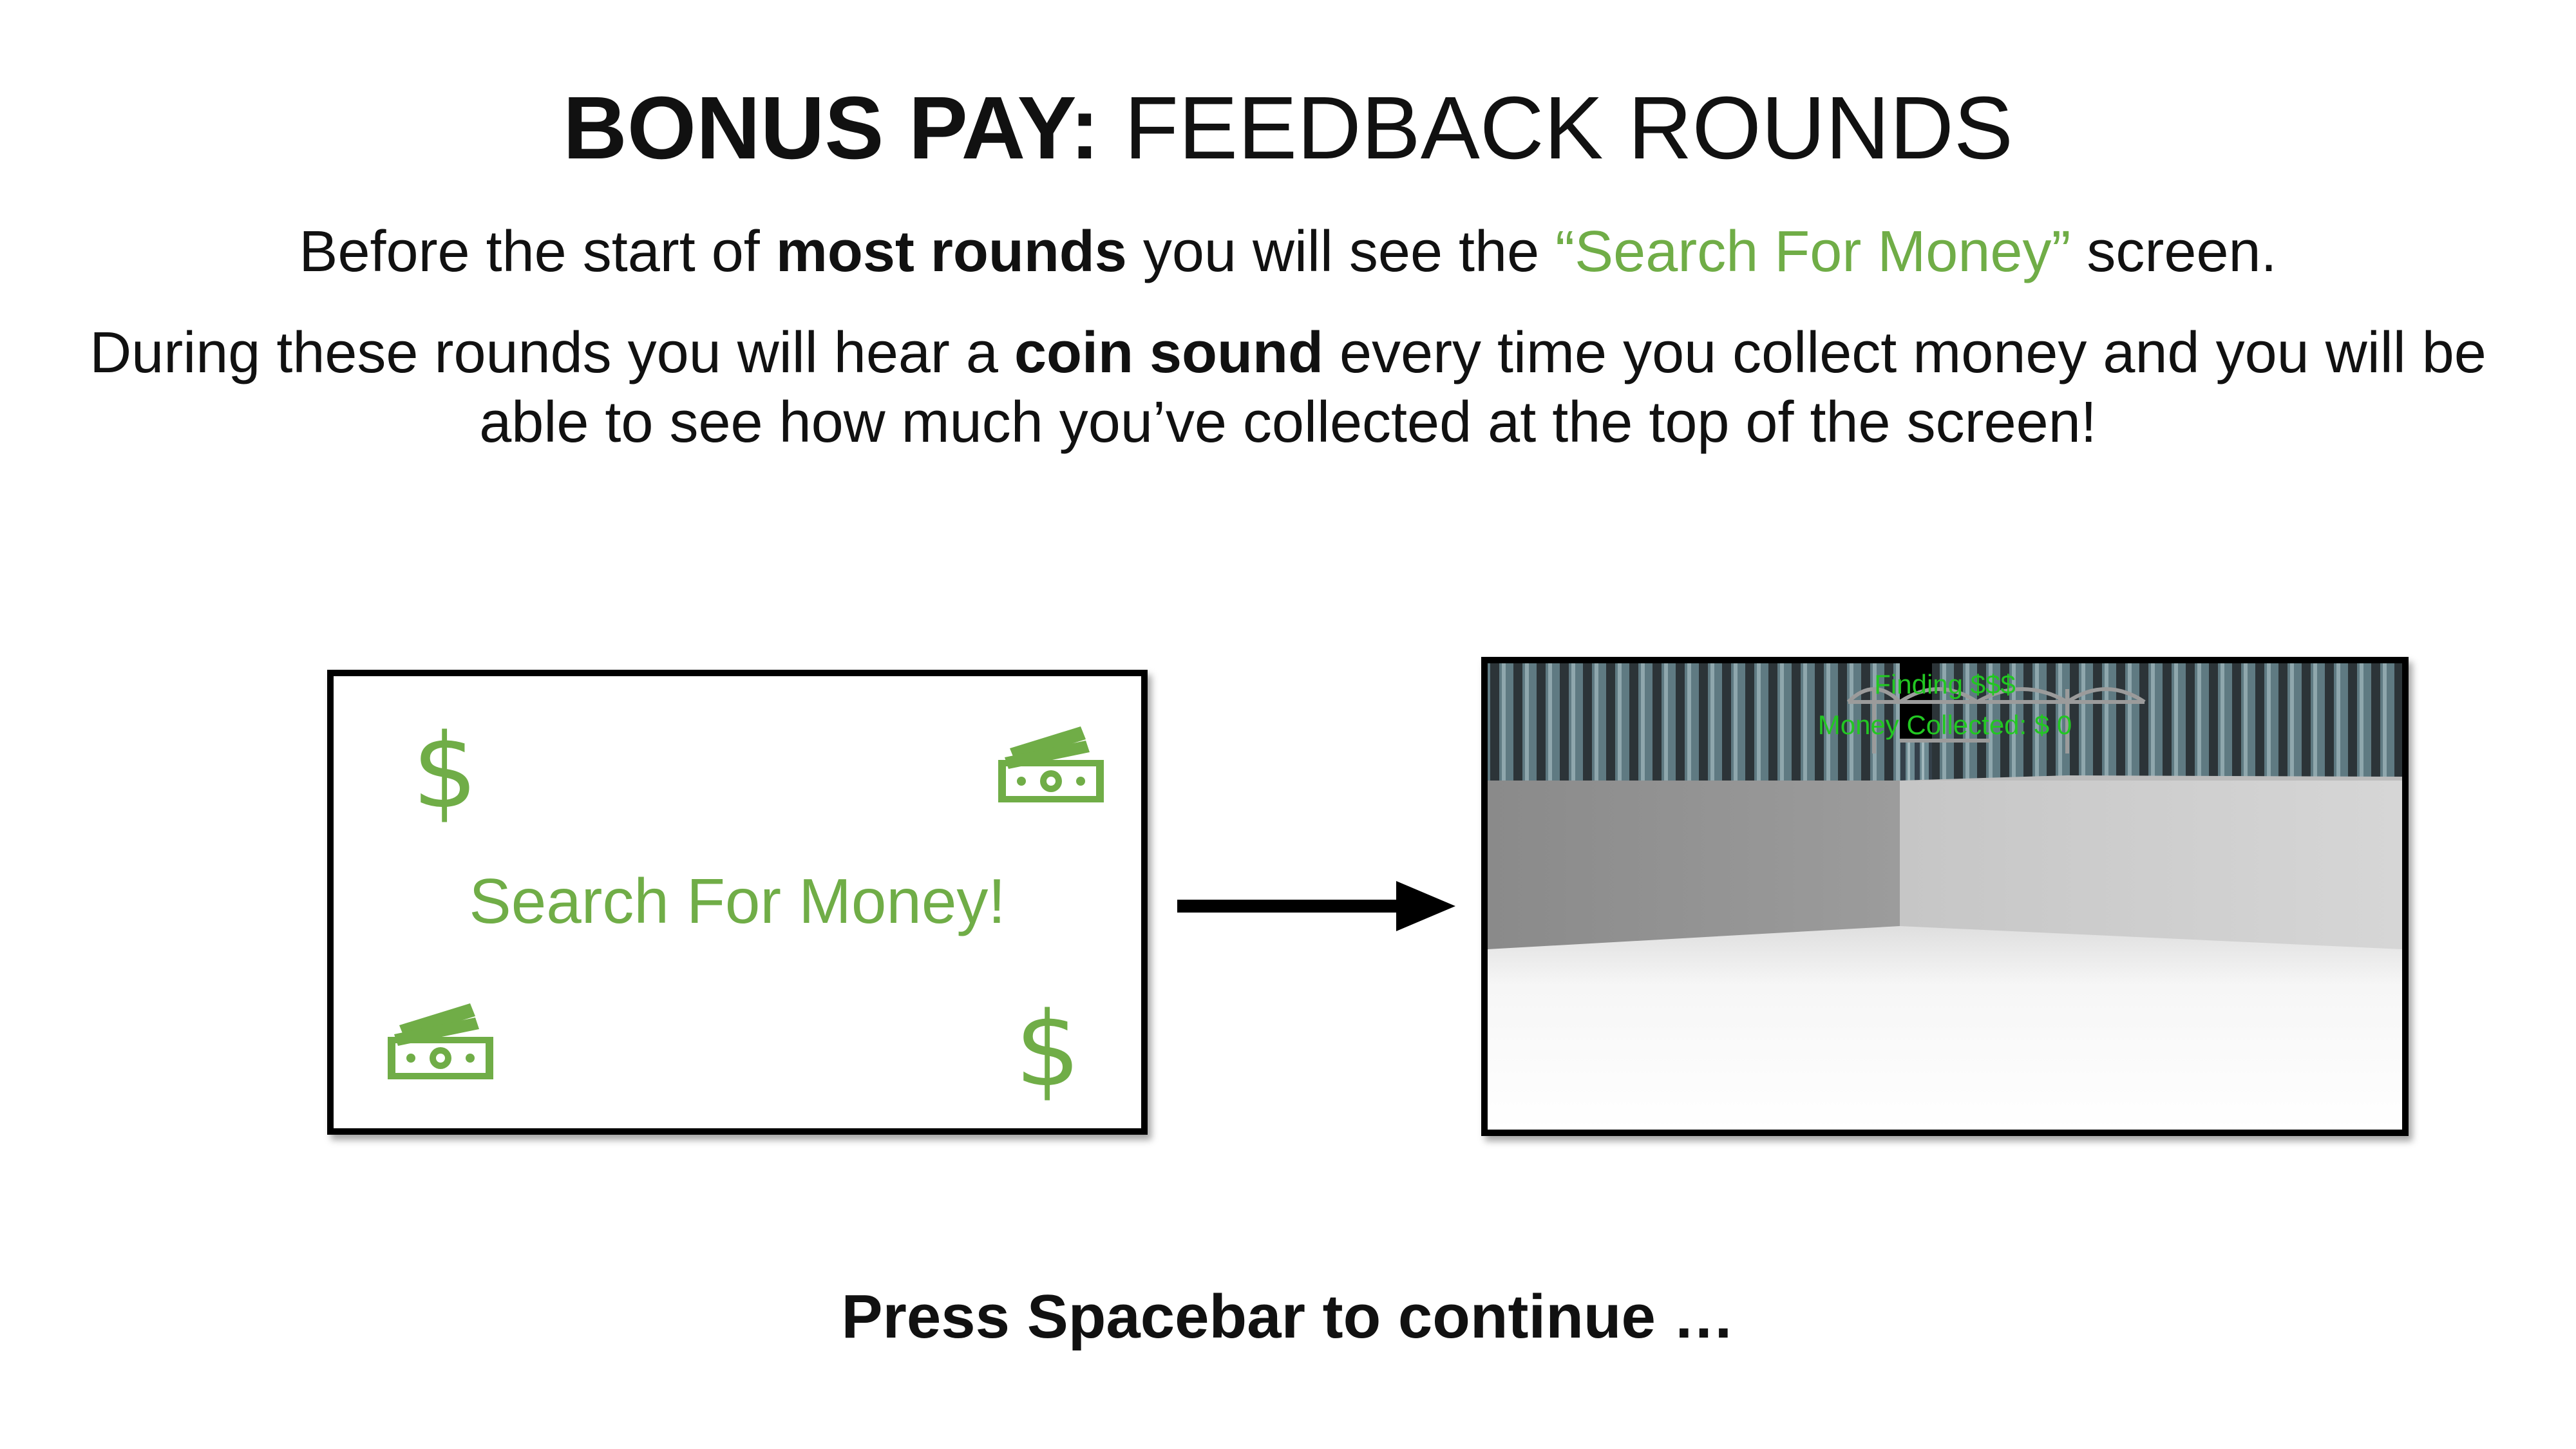 Image resolution: width=2576 pixels, height=1449 pixels. I want to click on title-bold: BONUS PAY:, so click(831, 128).